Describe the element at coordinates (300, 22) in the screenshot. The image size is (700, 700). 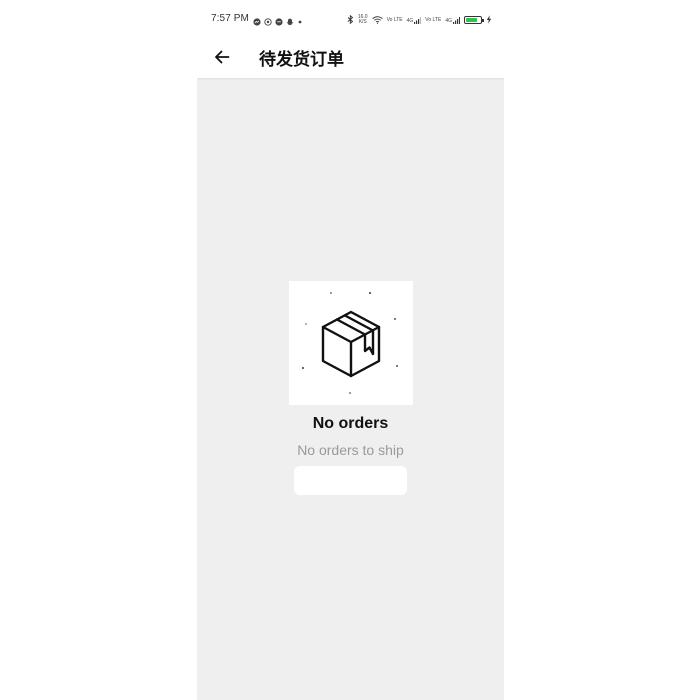
I see `dot-icon` at that location.